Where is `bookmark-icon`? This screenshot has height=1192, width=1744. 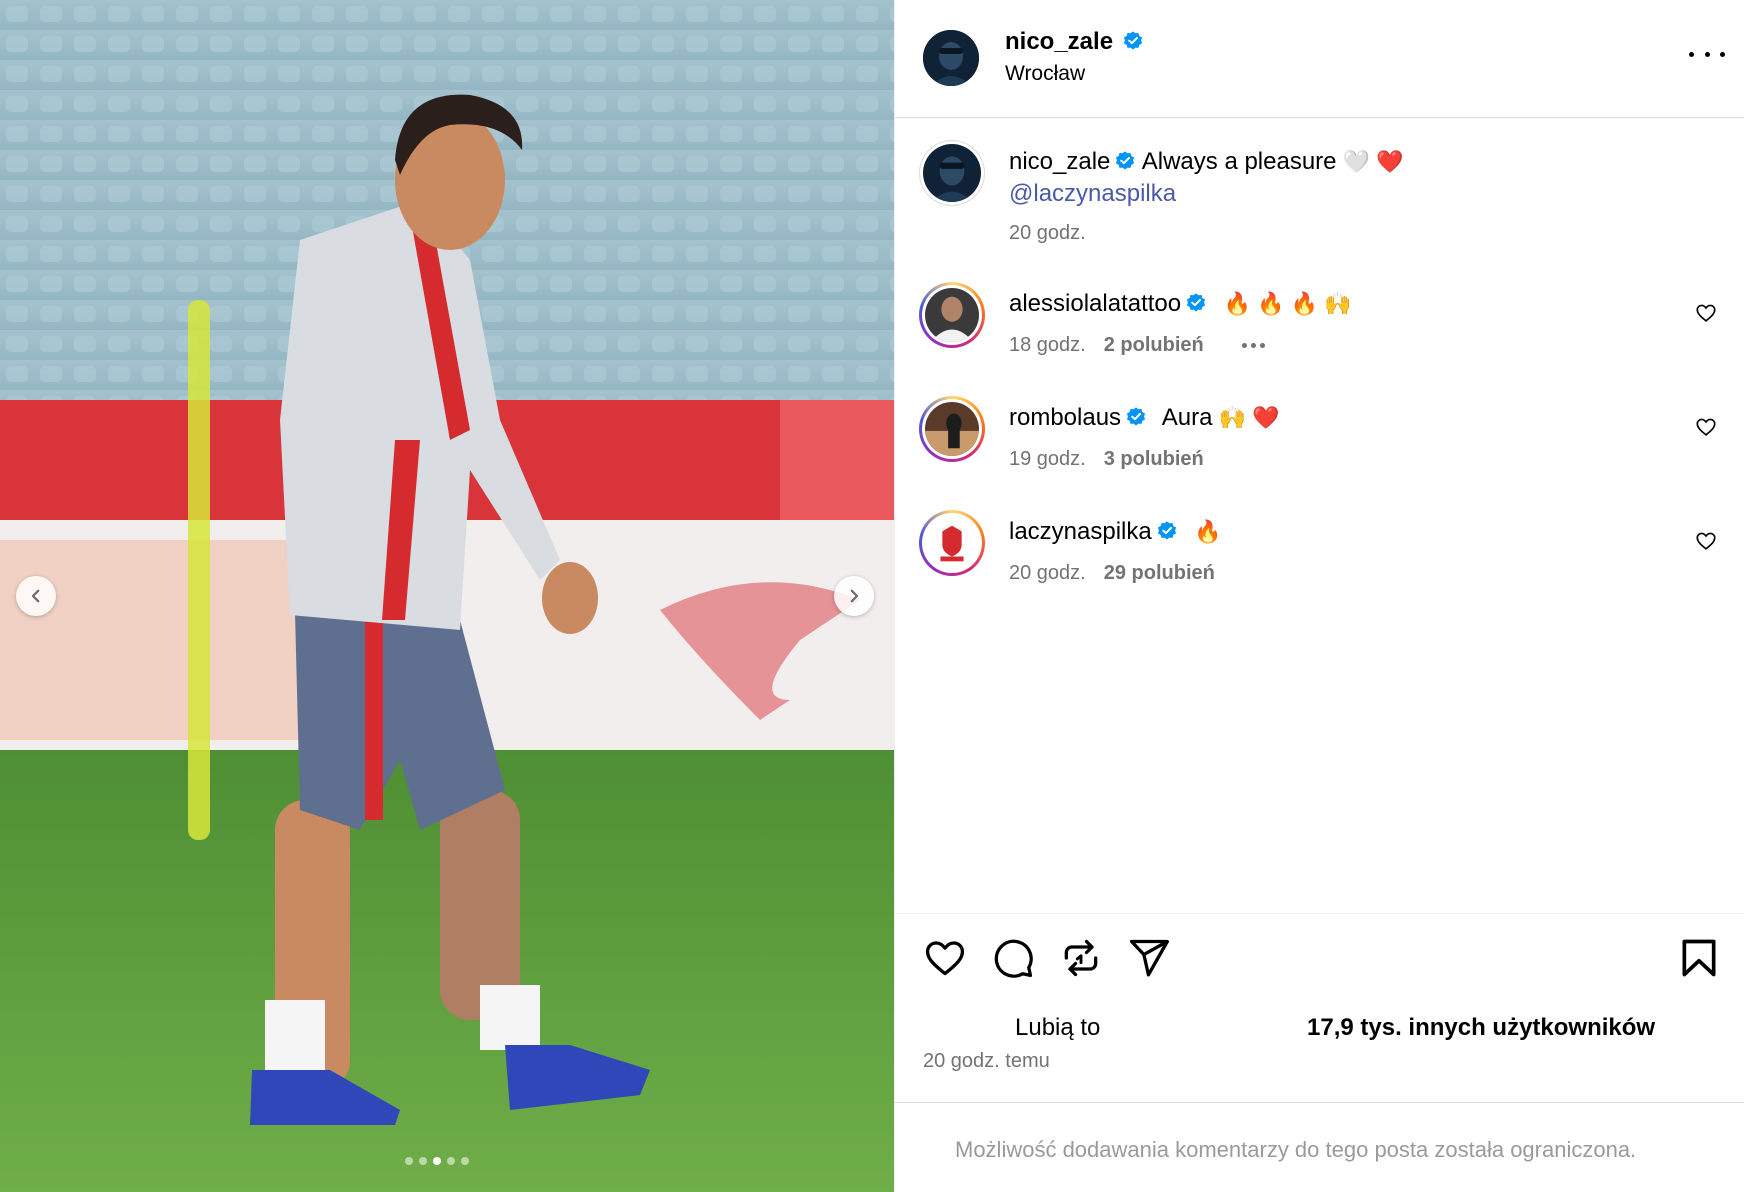
bookmark-icon is located at coordinates (1699, 958).